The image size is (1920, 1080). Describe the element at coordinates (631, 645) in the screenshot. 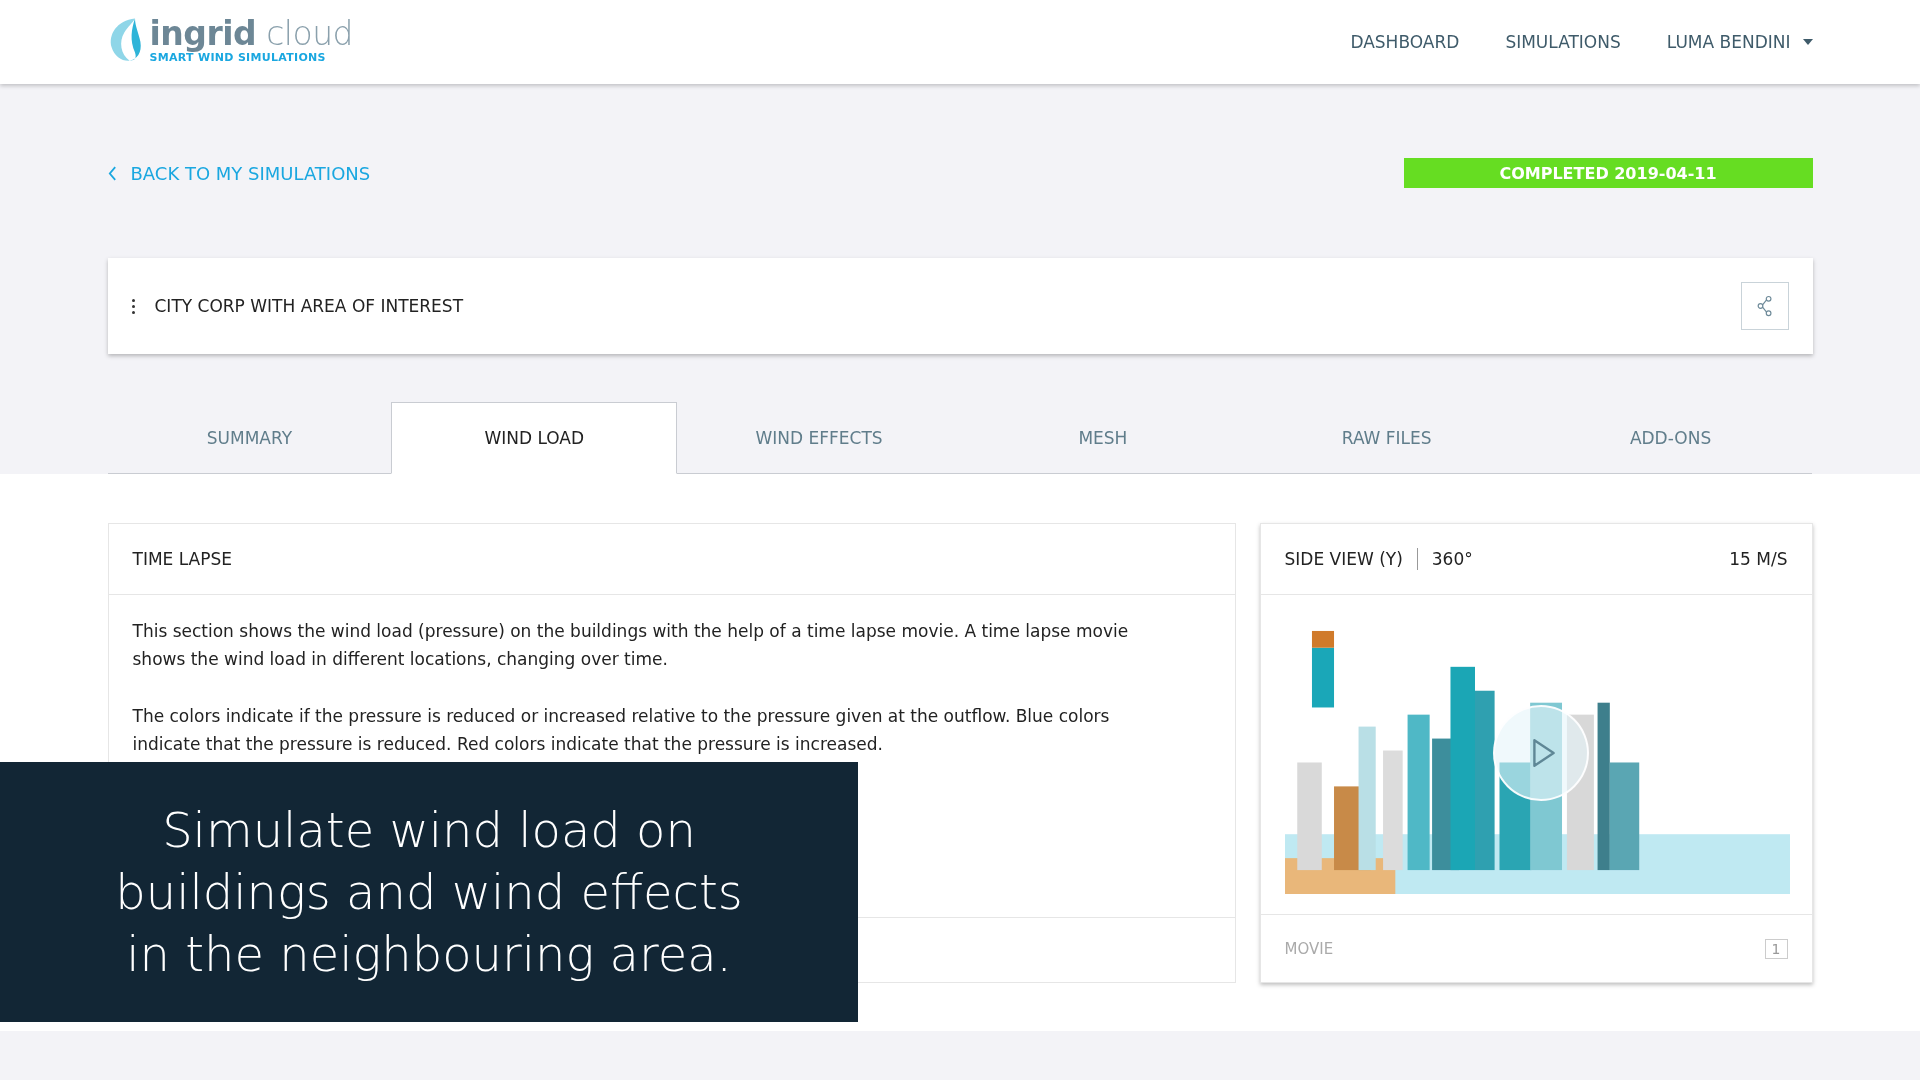

I see `description-text: This section shows the wind load (pressure) on the buildings with the help of a time lapse movie. A time lapse movie shows the wind load in different locations, changing over time.` at that location.